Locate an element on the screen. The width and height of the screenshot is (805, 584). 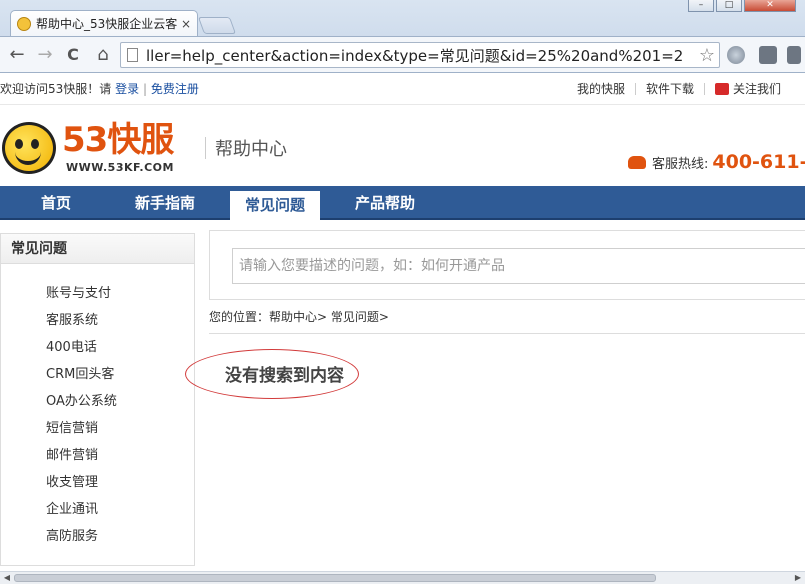
no-result-message: 没有搜索到内容 is located at coordinates (284, 376).